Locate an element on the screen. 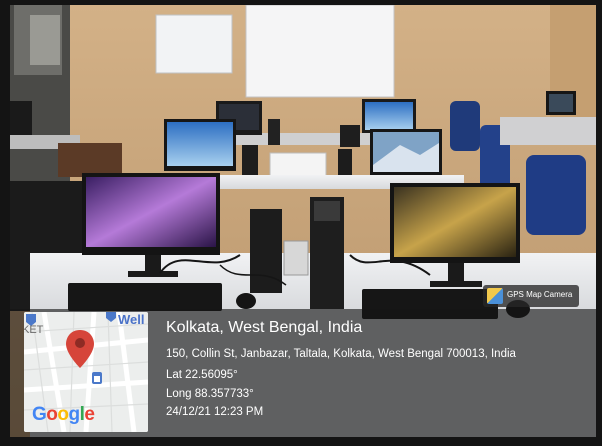  map-thumbnail: Well KET Google is located at coordinates (86, 372).